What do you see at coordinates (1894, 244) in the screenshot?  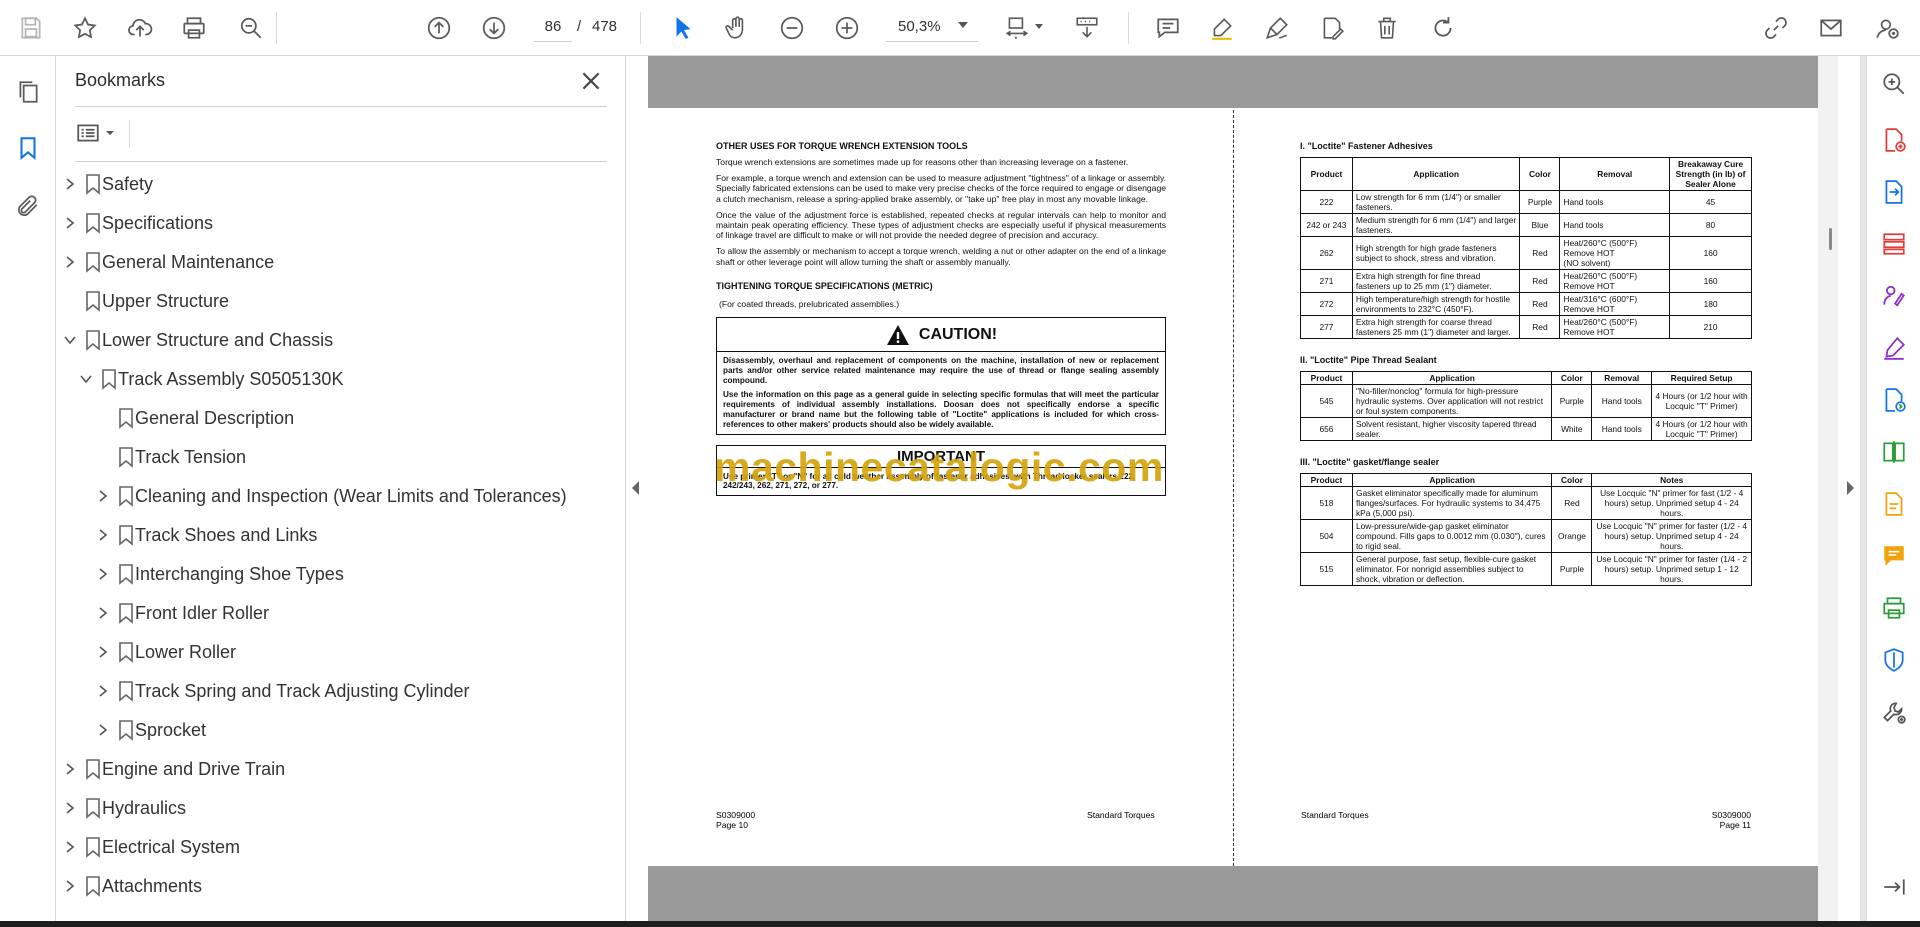 I see `organize-pages-icon` at bounding box center [1894, 244].